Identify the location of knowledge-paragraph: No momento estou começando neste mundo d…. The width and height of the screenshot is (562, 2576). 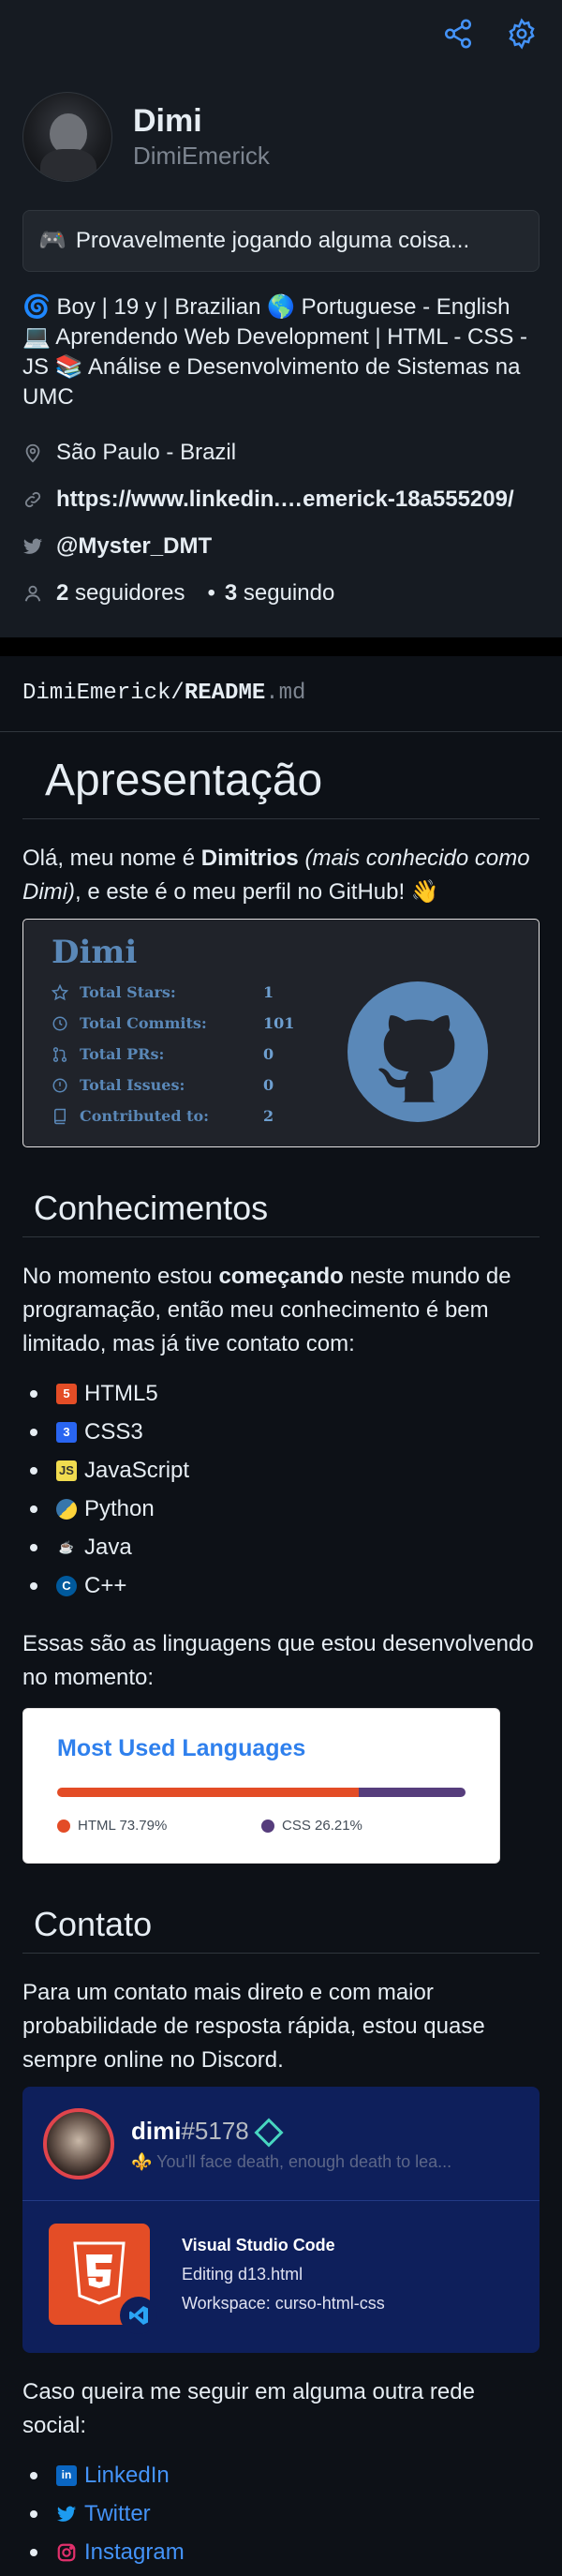
(281, 1310).